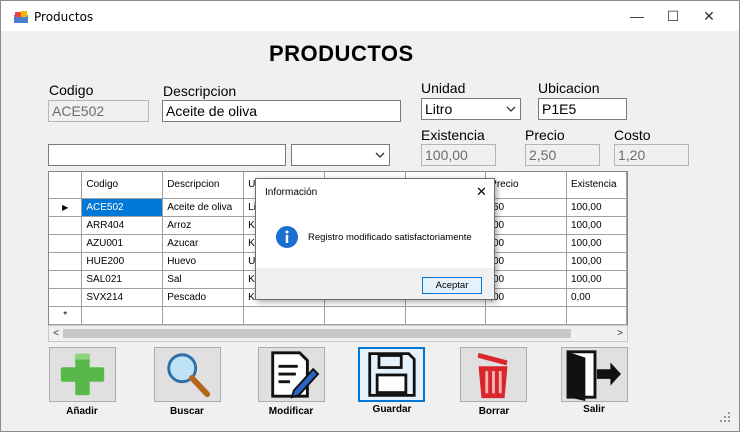 The height and width of the screenshot is (432, 740). Describe the element at coordinates (291, 192) in the screenshot. I see `dialog-title: Información` at that location.